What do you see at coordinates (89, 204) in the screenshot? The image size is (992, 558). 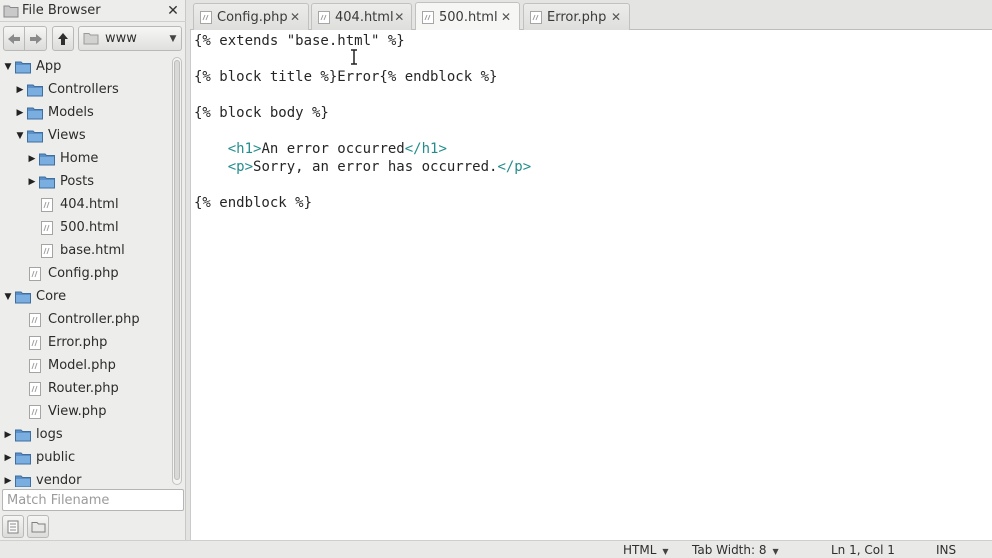 I see `tree-label: 404.html` at bounding box center [89, 204].